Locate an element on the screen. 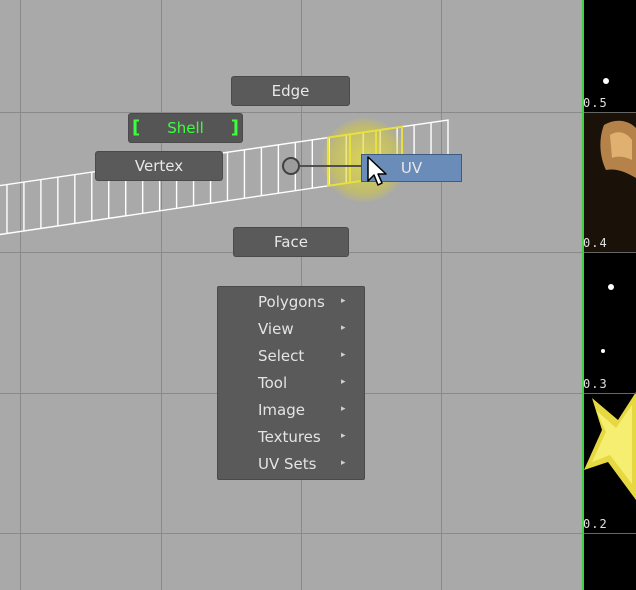  menu-item-tool: Tool ▸ is located at coordinates (291, 383).